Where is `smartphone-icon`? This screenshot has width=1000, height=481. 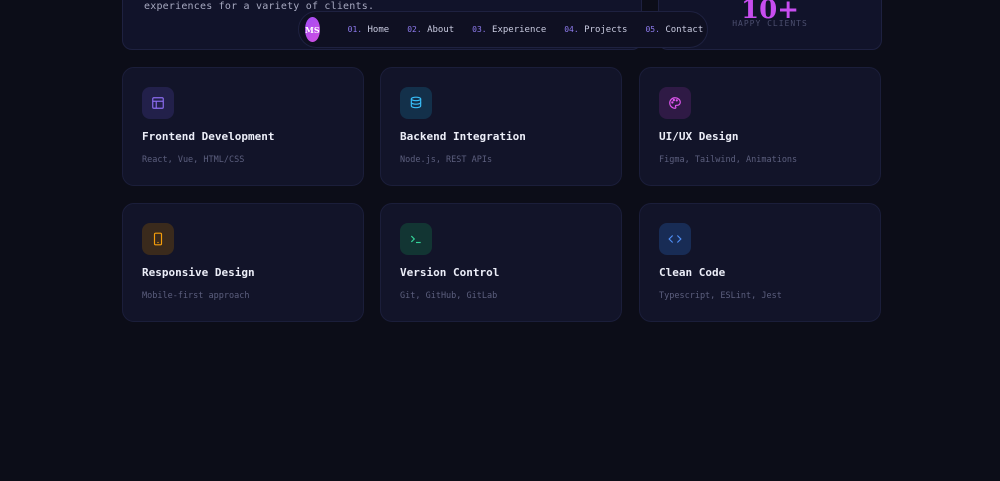 smartphone-icon is located at coordinates (158, 239).